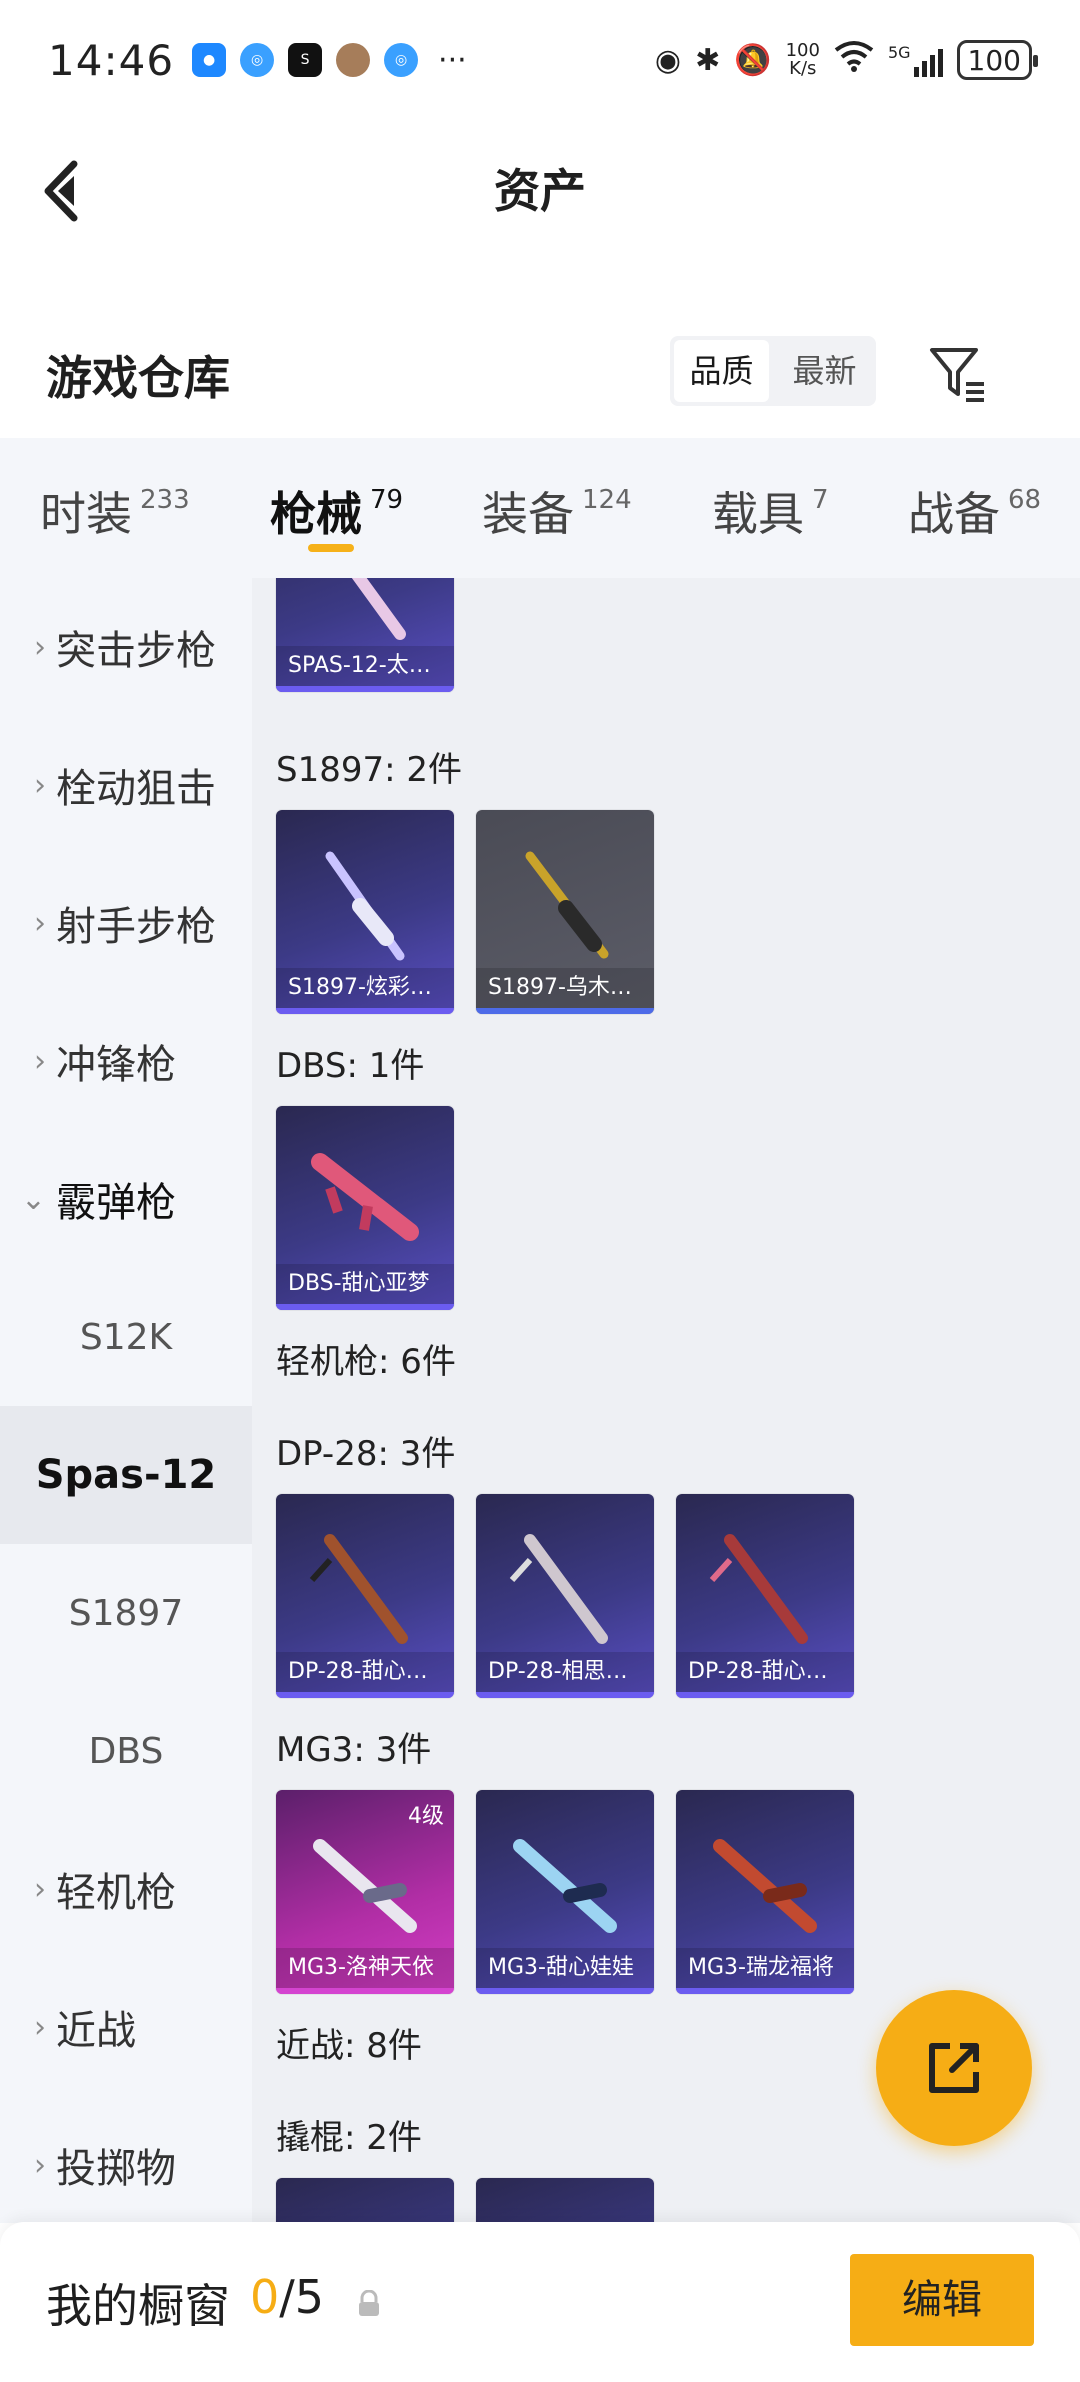 This screenshot has height=2382, width=1080. Describe the element at coordinates (721, 371) in the screenshot. I see `sort-quality-option: 品质` at that location.